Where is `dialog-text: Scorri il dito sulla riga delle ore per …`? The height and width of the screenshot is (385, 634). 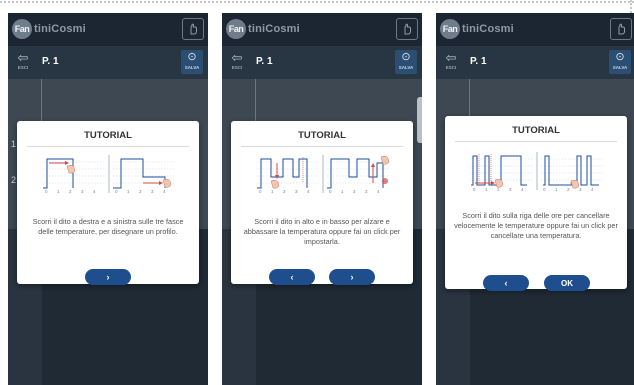 dialog-text: Scorri il dito sulla riga delle ore per … is located at coordinates (536, 225).